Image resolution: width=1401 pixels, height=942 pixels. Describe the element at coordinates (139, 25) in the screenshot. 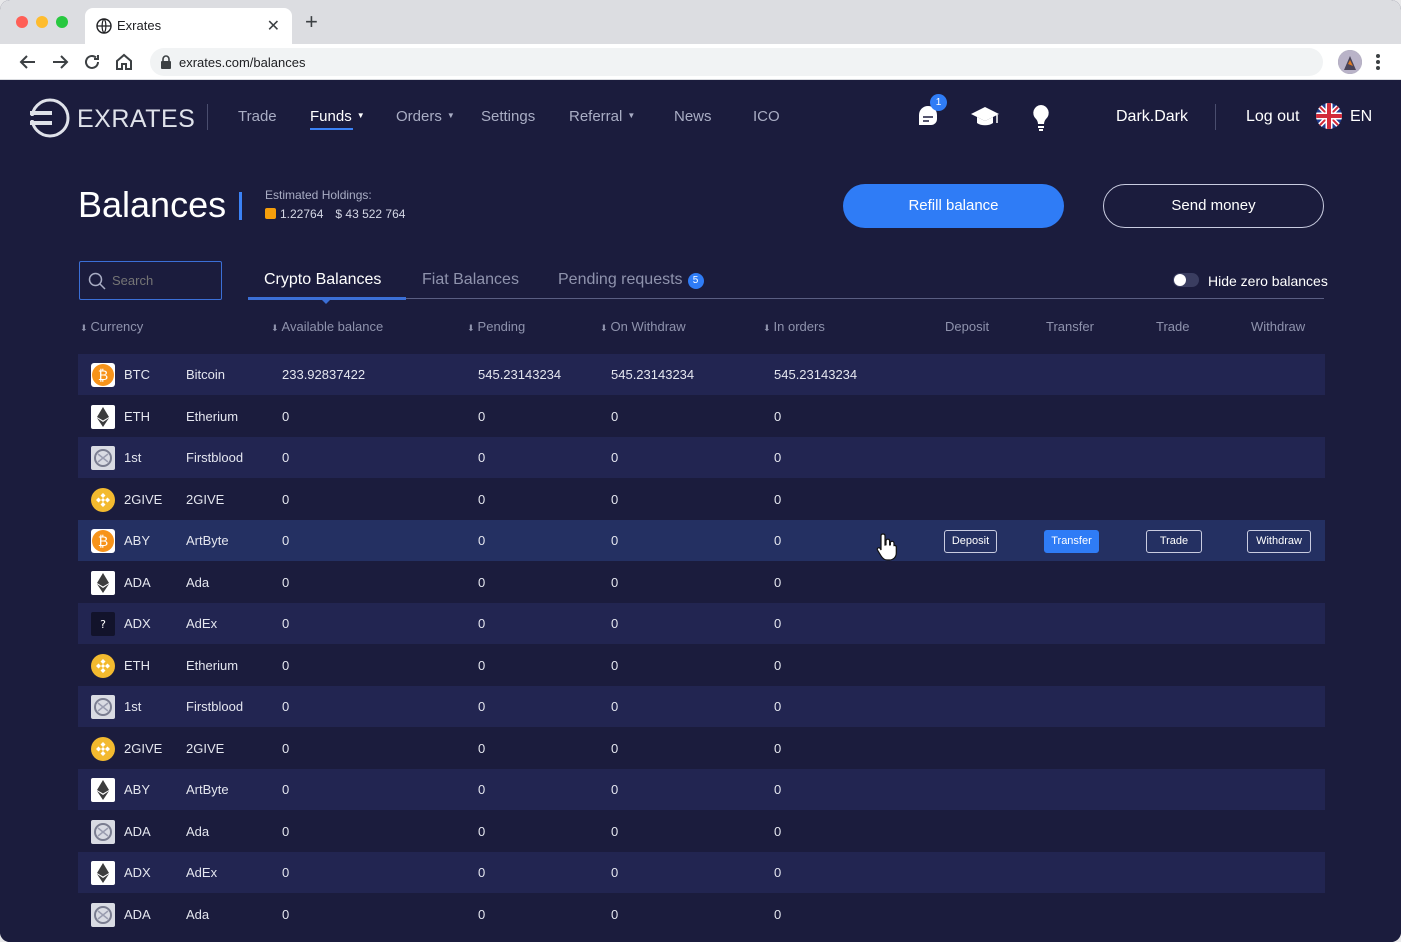

I see `browser-tab-title: Exrates` at that location.